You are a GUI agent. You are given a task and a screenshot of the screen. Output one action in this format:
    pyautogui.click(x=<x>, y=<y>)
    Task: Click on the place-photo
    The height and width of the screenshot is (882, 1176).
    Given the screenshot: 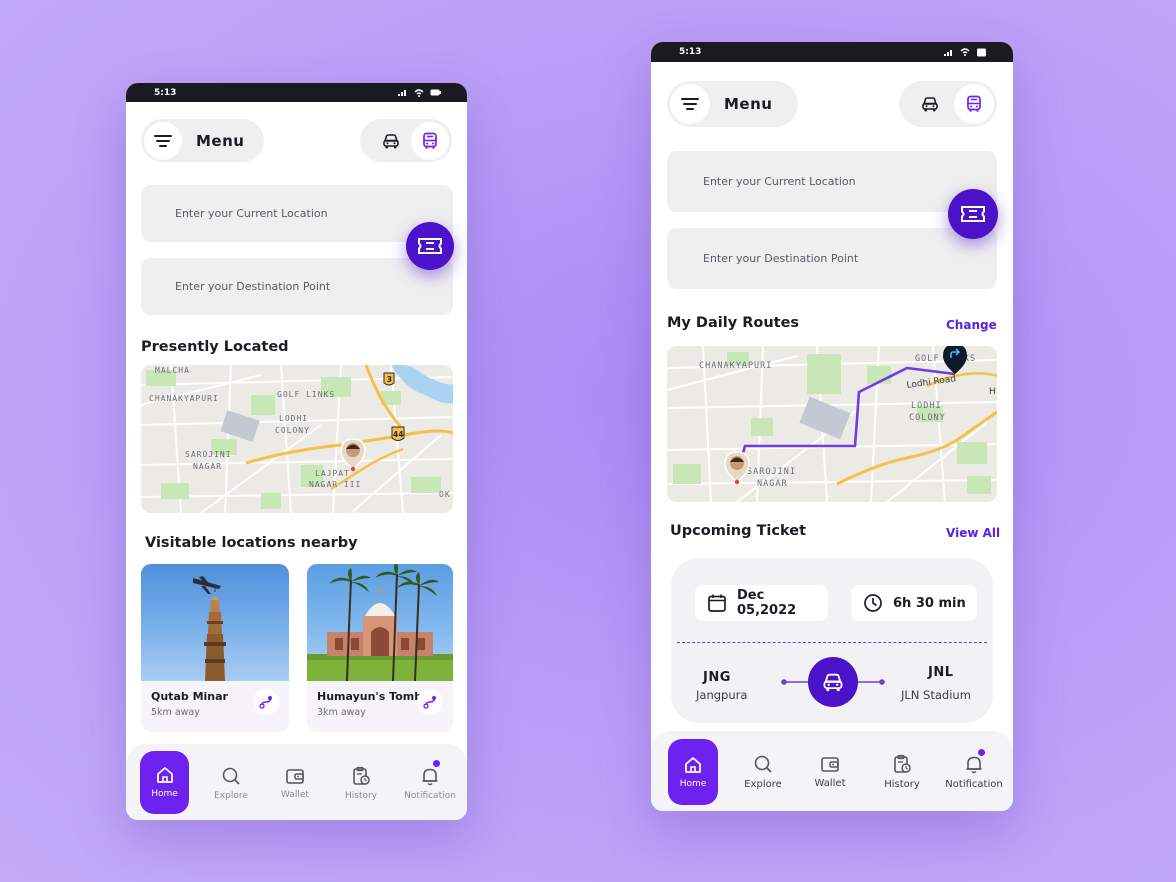 What is the action you would take?
    pyautogui.click(x=380, y=622)
    